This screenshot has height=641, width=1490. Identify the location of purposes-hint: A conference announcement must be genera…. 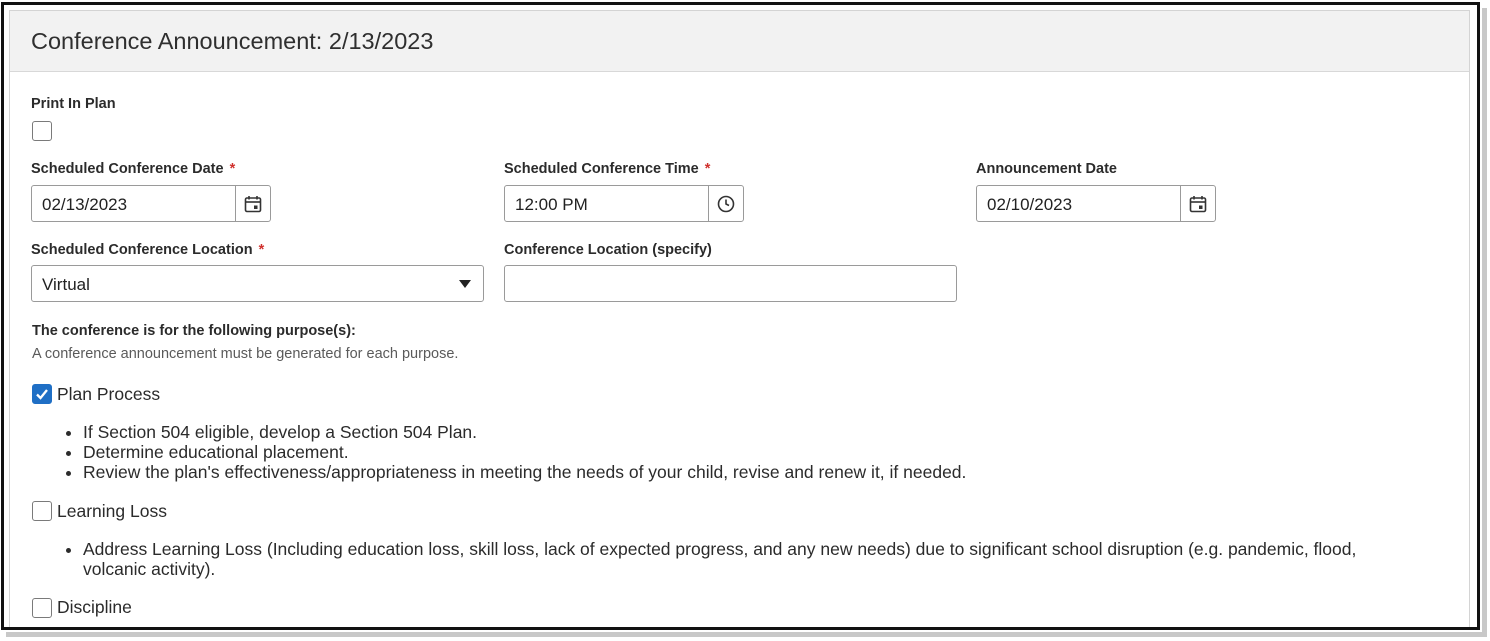
(245, 354).